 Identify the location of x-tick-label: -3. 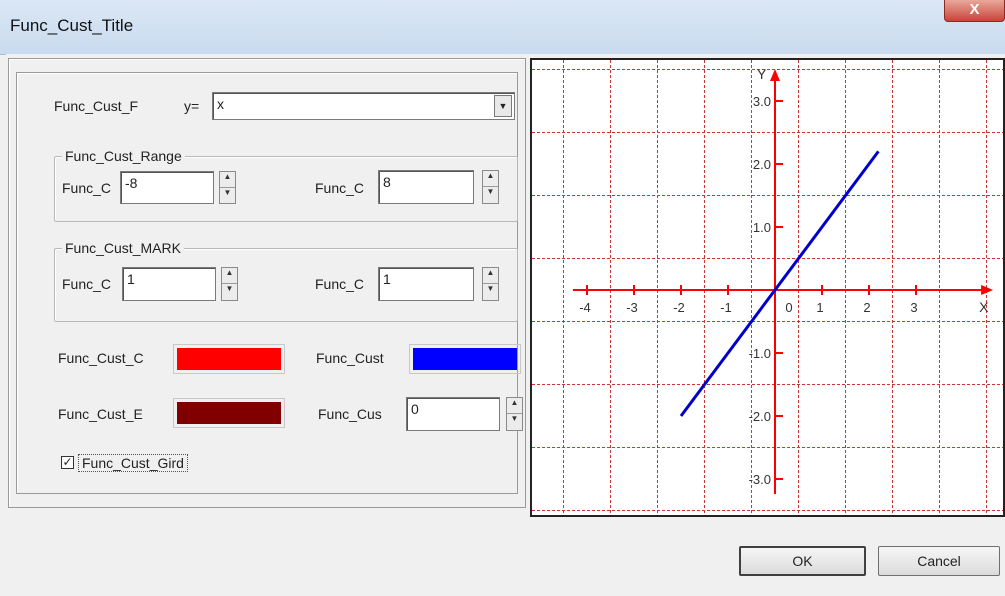
(632, 307).